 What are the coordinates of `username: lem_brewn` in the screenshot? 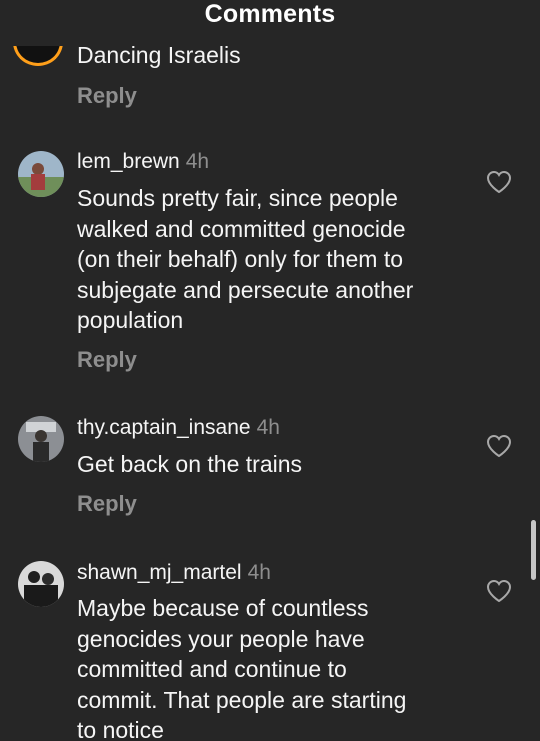 It's located at (128, 161).